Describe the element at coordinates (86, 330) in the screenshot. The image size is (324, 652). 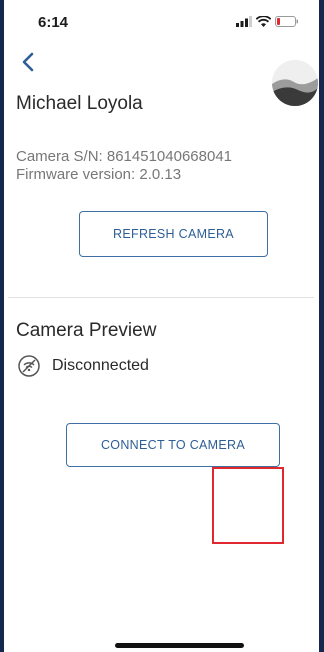
I see `camera-preview-title: Camera Preview` at that location.